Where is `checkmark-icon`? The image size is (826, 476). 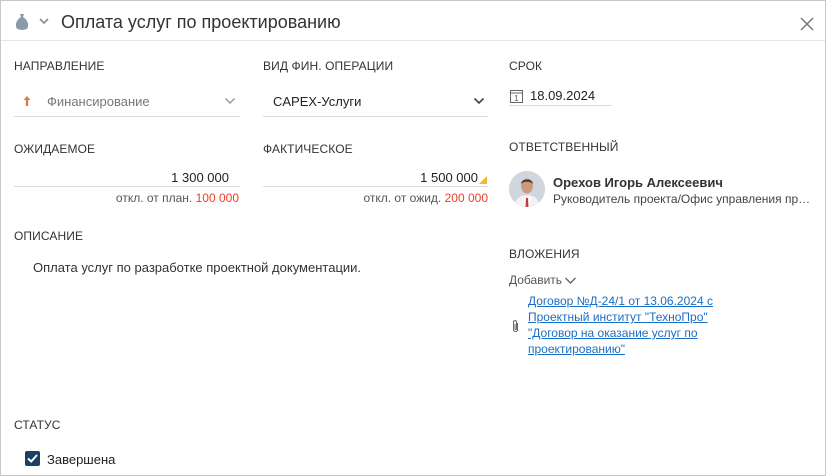
checkmark-icon is located at coordinates (32, 458).